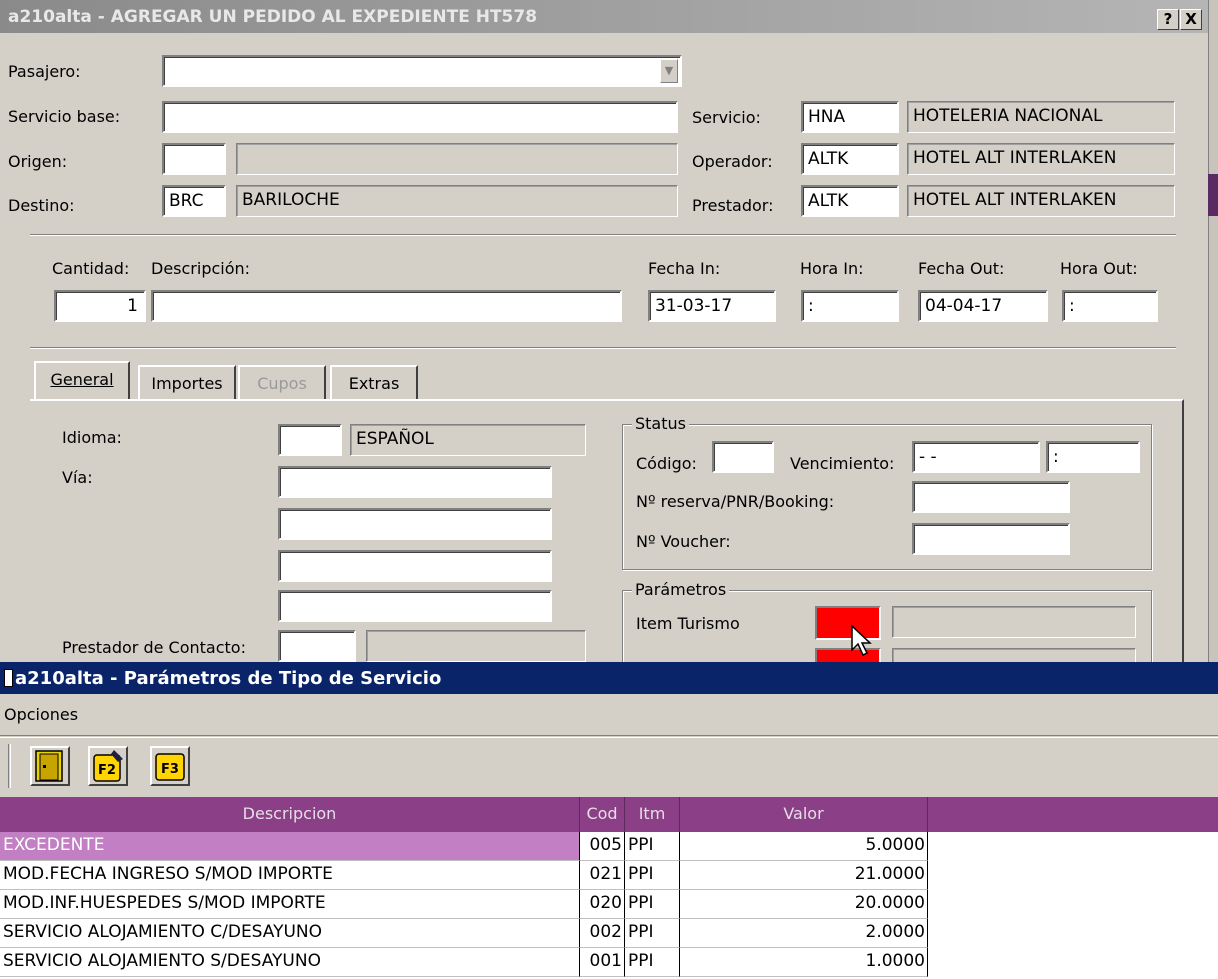  Describe the element at coordinates (726, 117) in the screenshot. I see `servicio-label: Servicio:` at that location.